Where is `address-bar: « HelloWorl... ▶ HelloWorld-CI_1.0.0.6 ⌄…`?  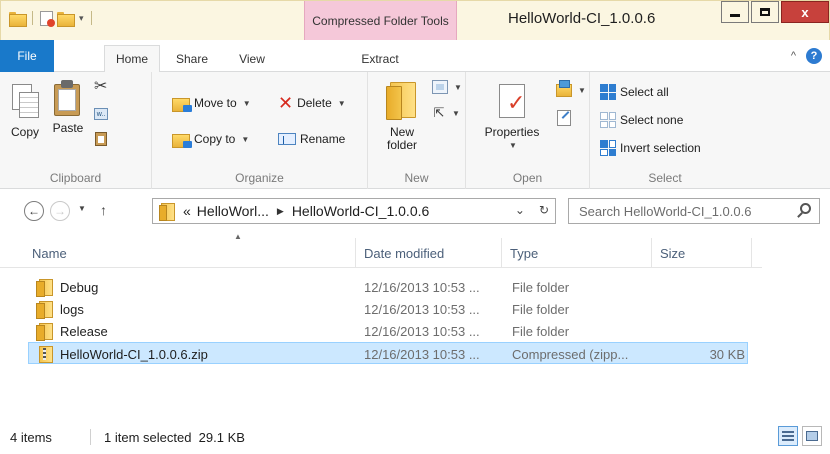 address-bar: « HelloWorl... ▶ HelloWorld-CI_1.0.0.6 ⌄… is located at coordinates (354, 211).